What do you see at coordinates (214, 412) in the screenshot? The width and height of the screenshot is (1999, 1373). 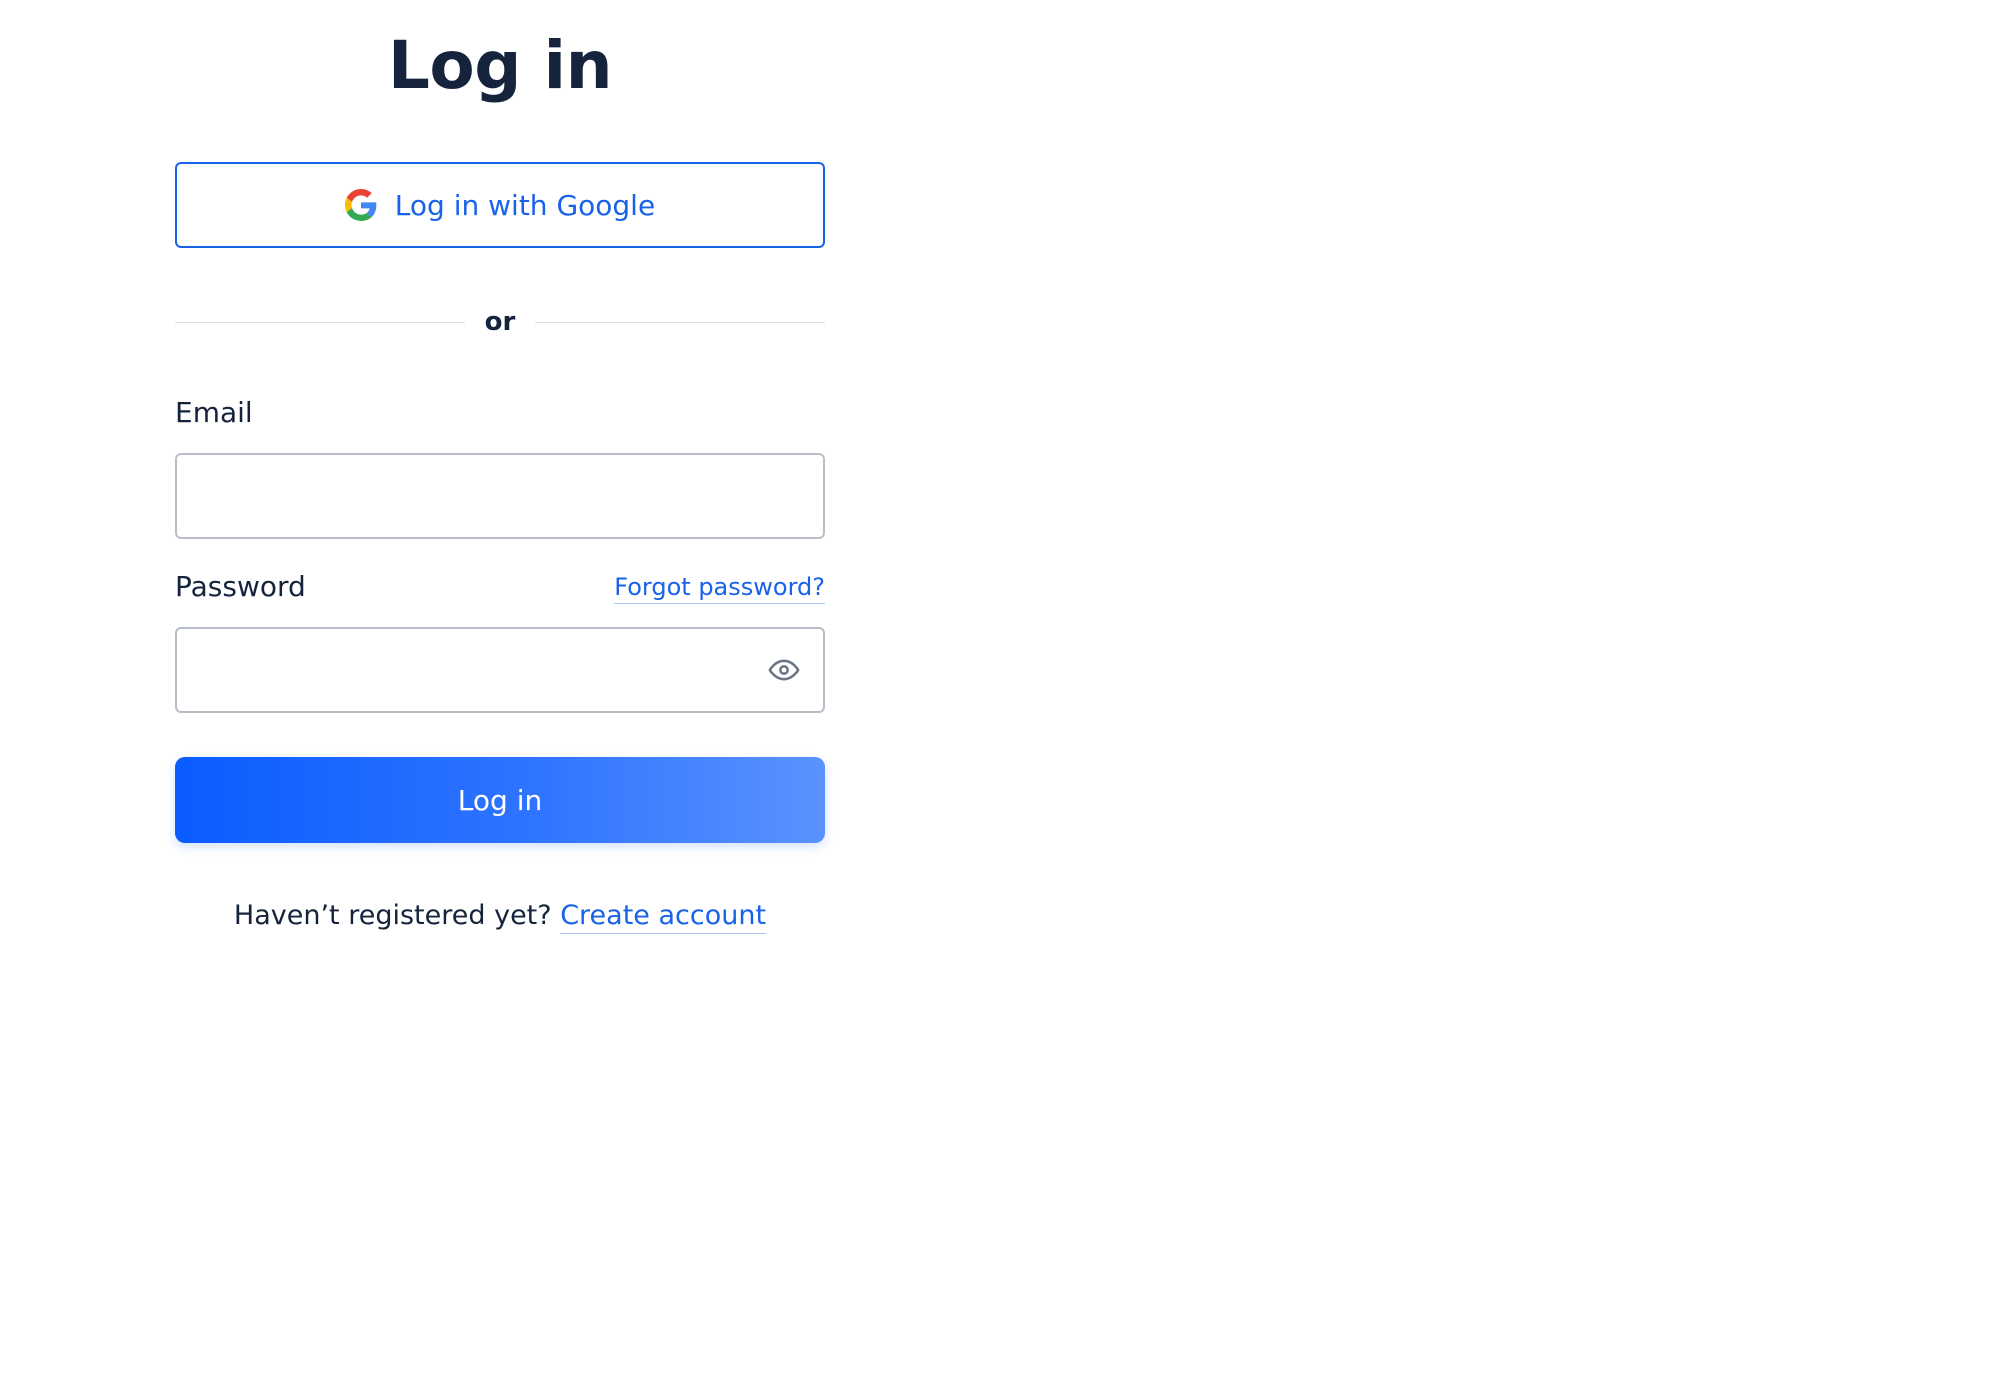 I see `email-label: Email` at bounding box center [214, 412].